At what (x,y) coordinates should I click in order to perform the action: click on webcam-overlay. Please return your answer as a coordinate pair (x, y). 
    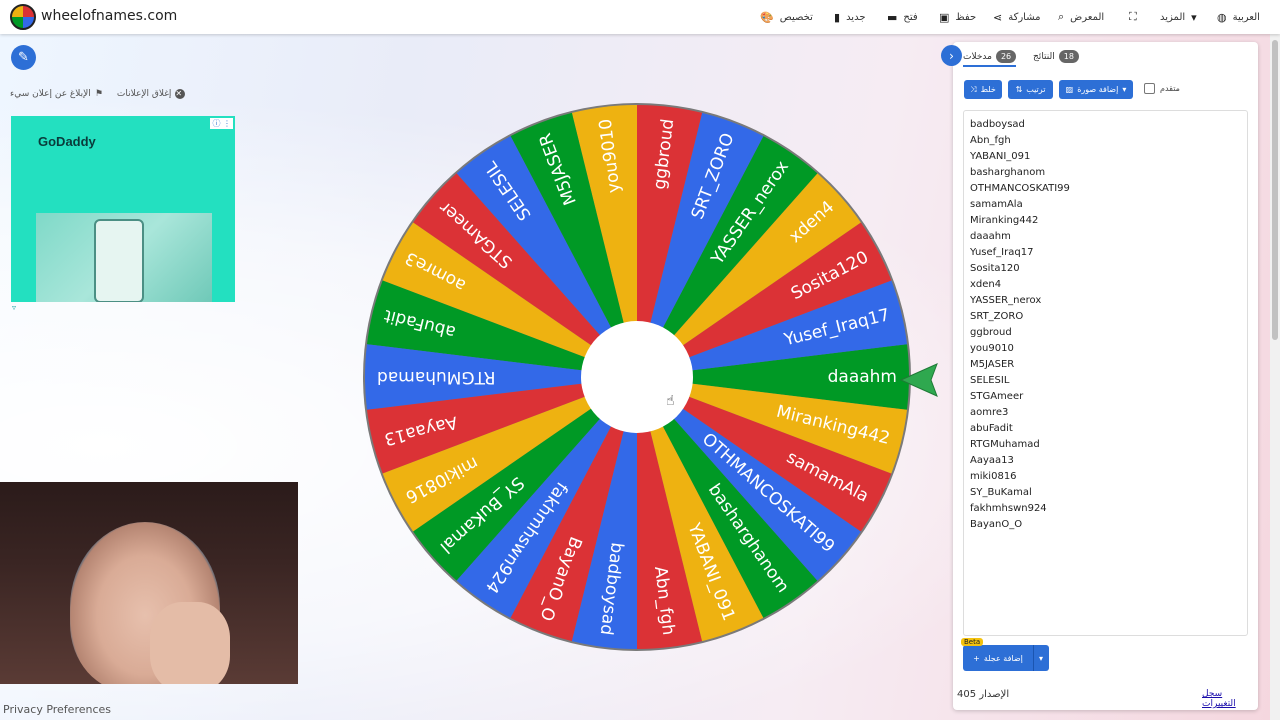
    Looking at the image, I should click on (149, 583).